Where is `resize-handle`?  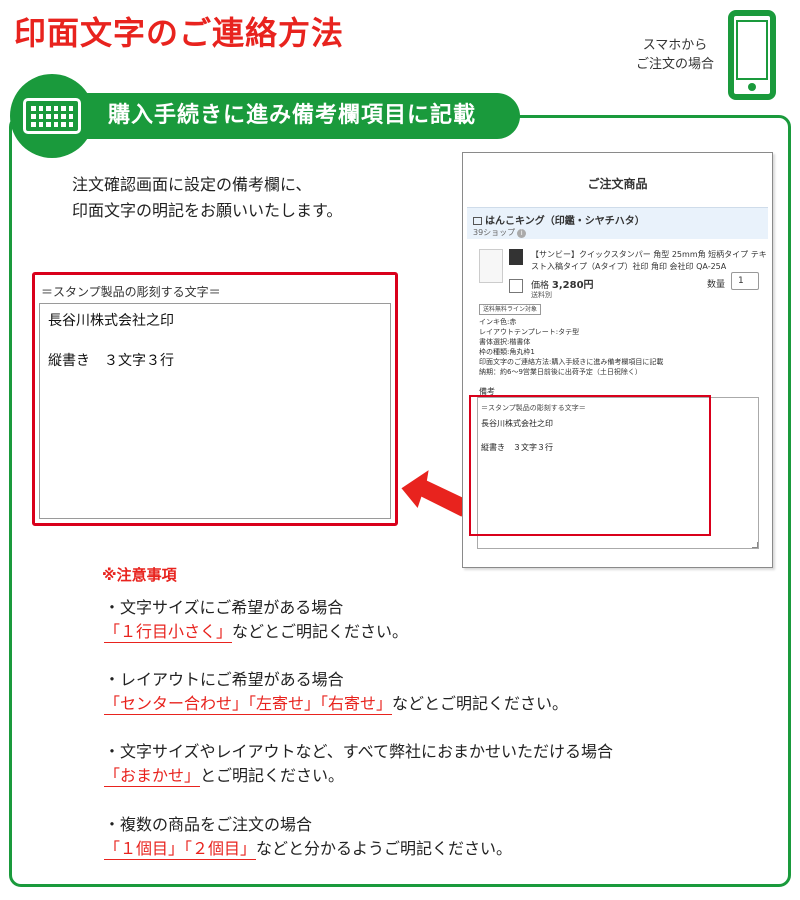 resize-handle is located at coordinates (755, 545).